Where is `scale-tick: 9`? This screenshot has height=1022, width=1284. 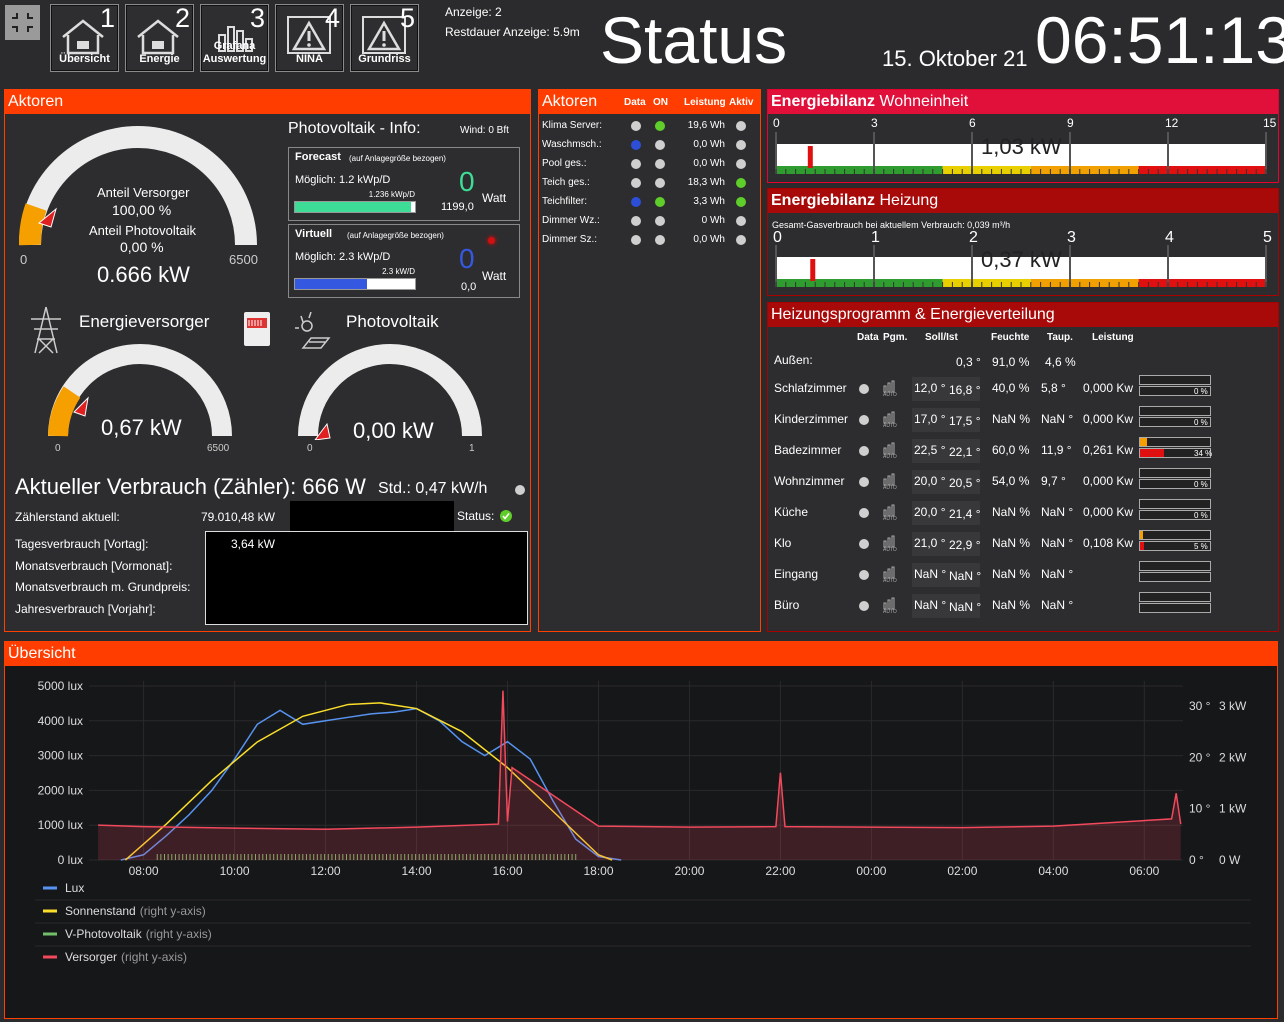 scale-tick: 9 is located at coordinates (1070, 123).